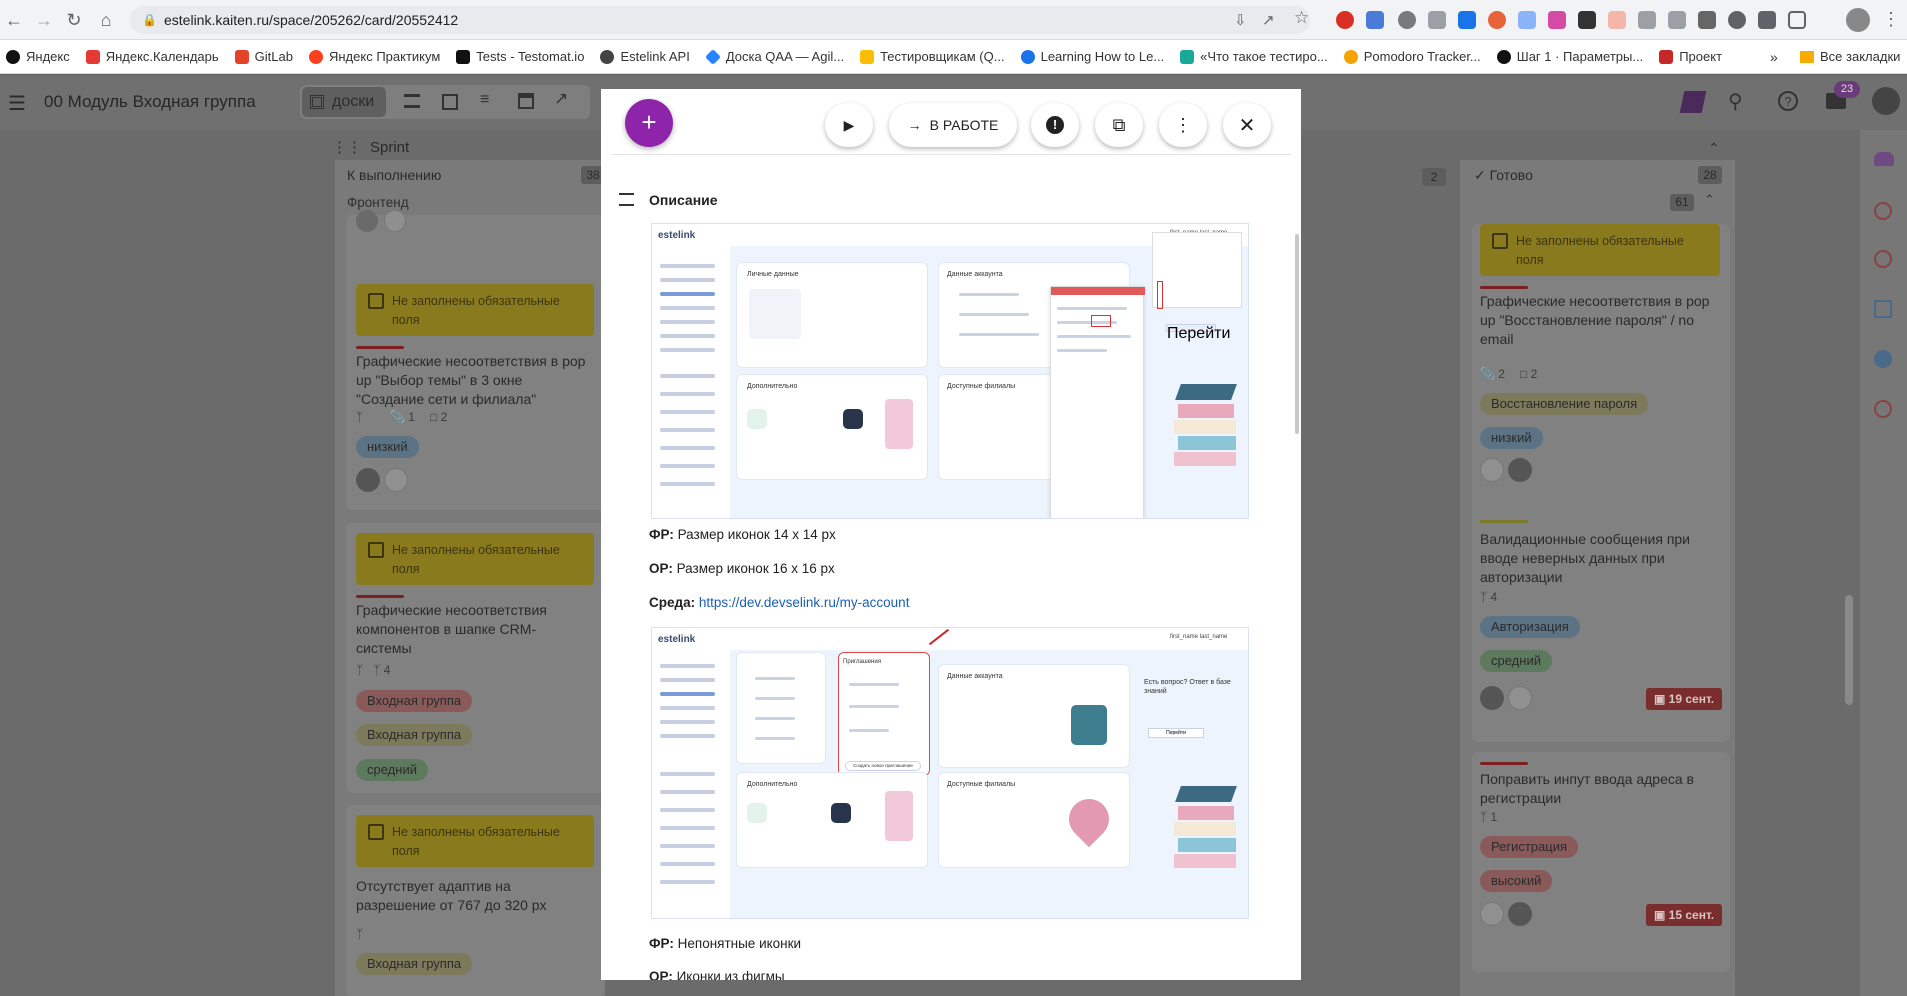 The image size is (1907, 996). I want to click on user-avatar, so click(1886, 101).